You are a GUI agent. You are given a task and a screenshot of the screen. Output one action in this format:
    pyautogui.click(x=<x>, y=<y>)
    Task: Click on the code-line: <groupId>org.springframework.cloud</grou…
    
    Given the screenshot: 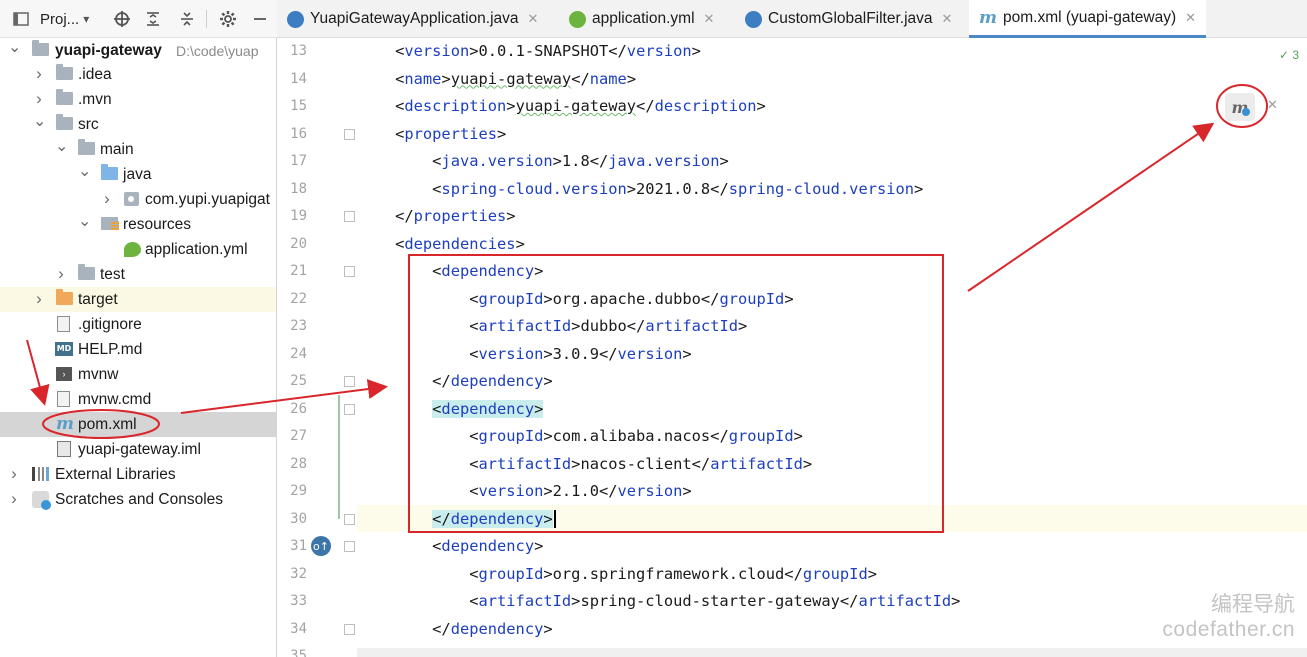 What is the action you would take?
    pyautogui.click(x=673, y=573)
    